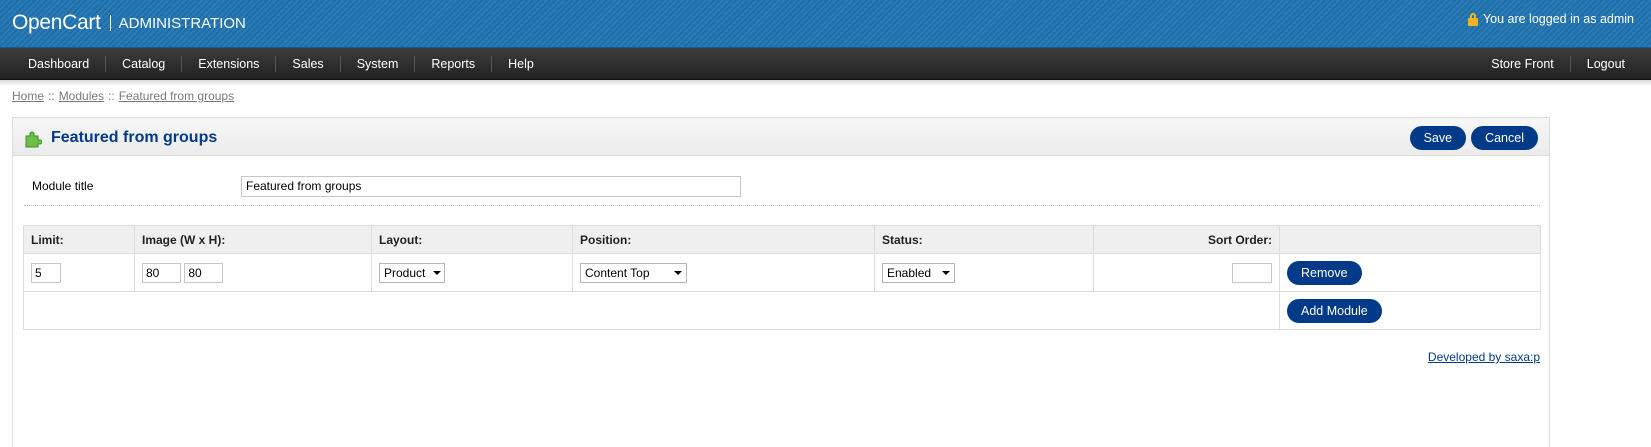 Image resolution: width=1651 pixels, height=447 pixels. What do you see at coordinates (204, 272) in the screenshot?
I see `image-height-input: 80` at bounding box center [204, 272].